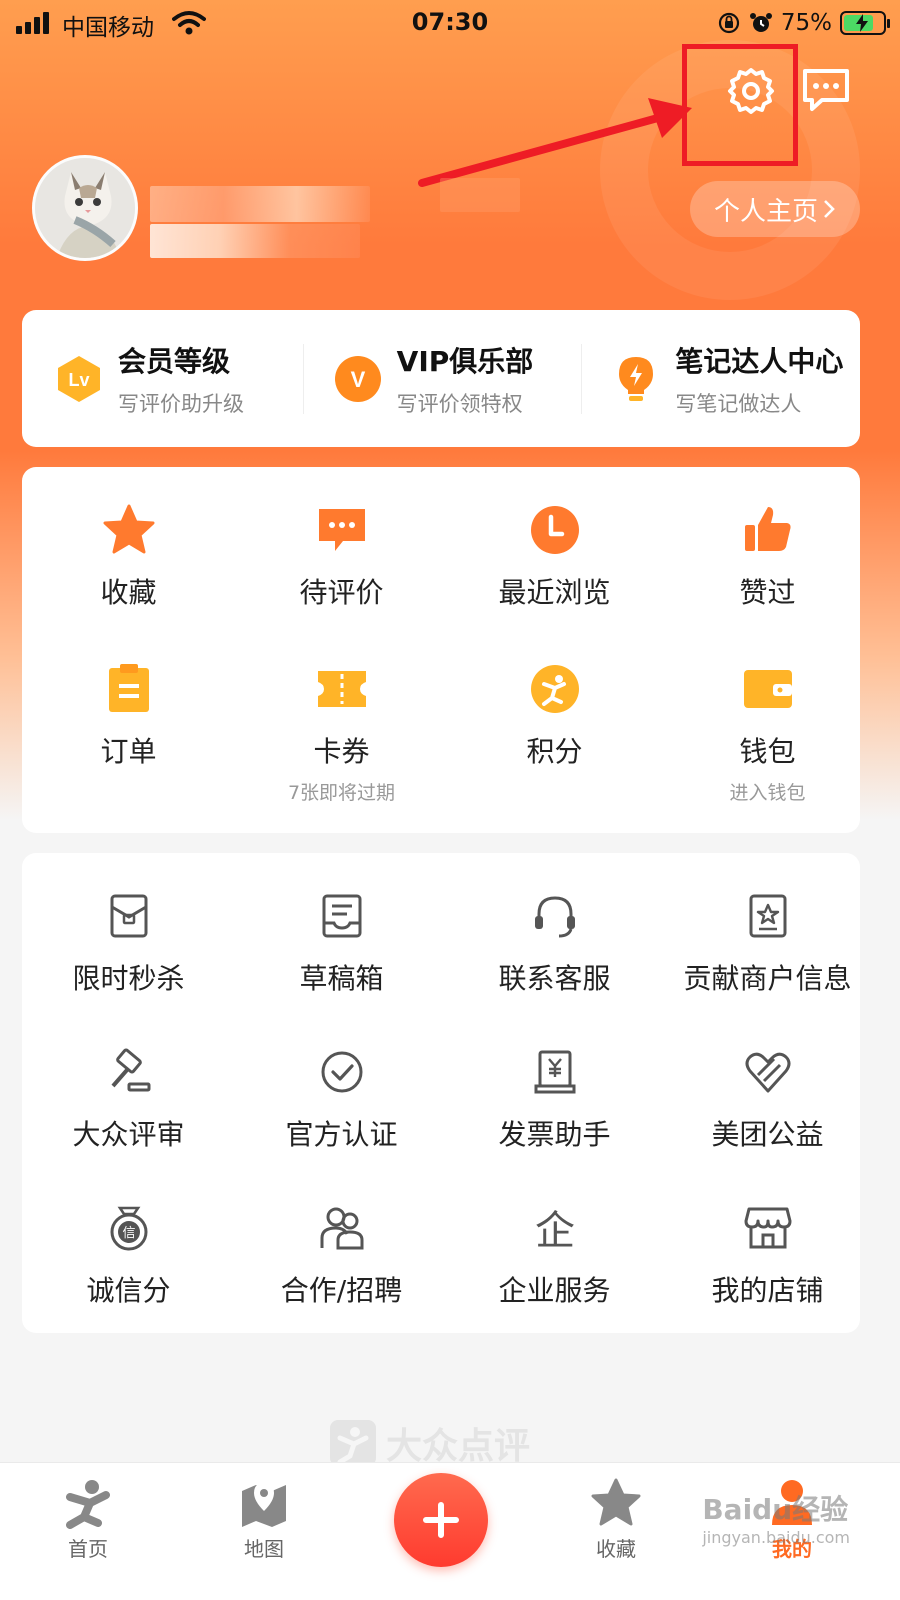 The width and height of the screenshot is (900, 1600). What do you see at coordinates (768, 530) in the screenshot?
I see `thumbs-up-icon` at bounding box center [768, 530].